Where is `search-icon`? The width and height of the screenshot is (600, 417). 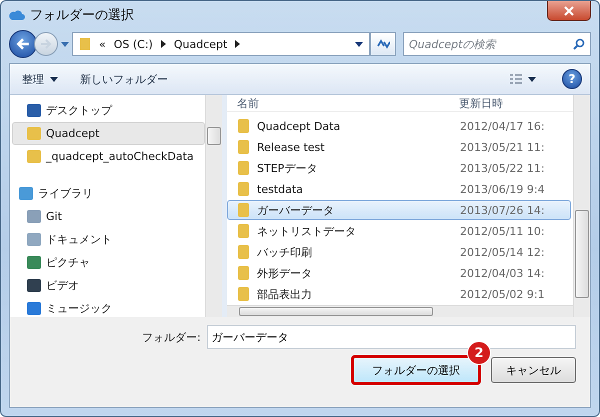
search-icon is located at coordinates (579, 44).